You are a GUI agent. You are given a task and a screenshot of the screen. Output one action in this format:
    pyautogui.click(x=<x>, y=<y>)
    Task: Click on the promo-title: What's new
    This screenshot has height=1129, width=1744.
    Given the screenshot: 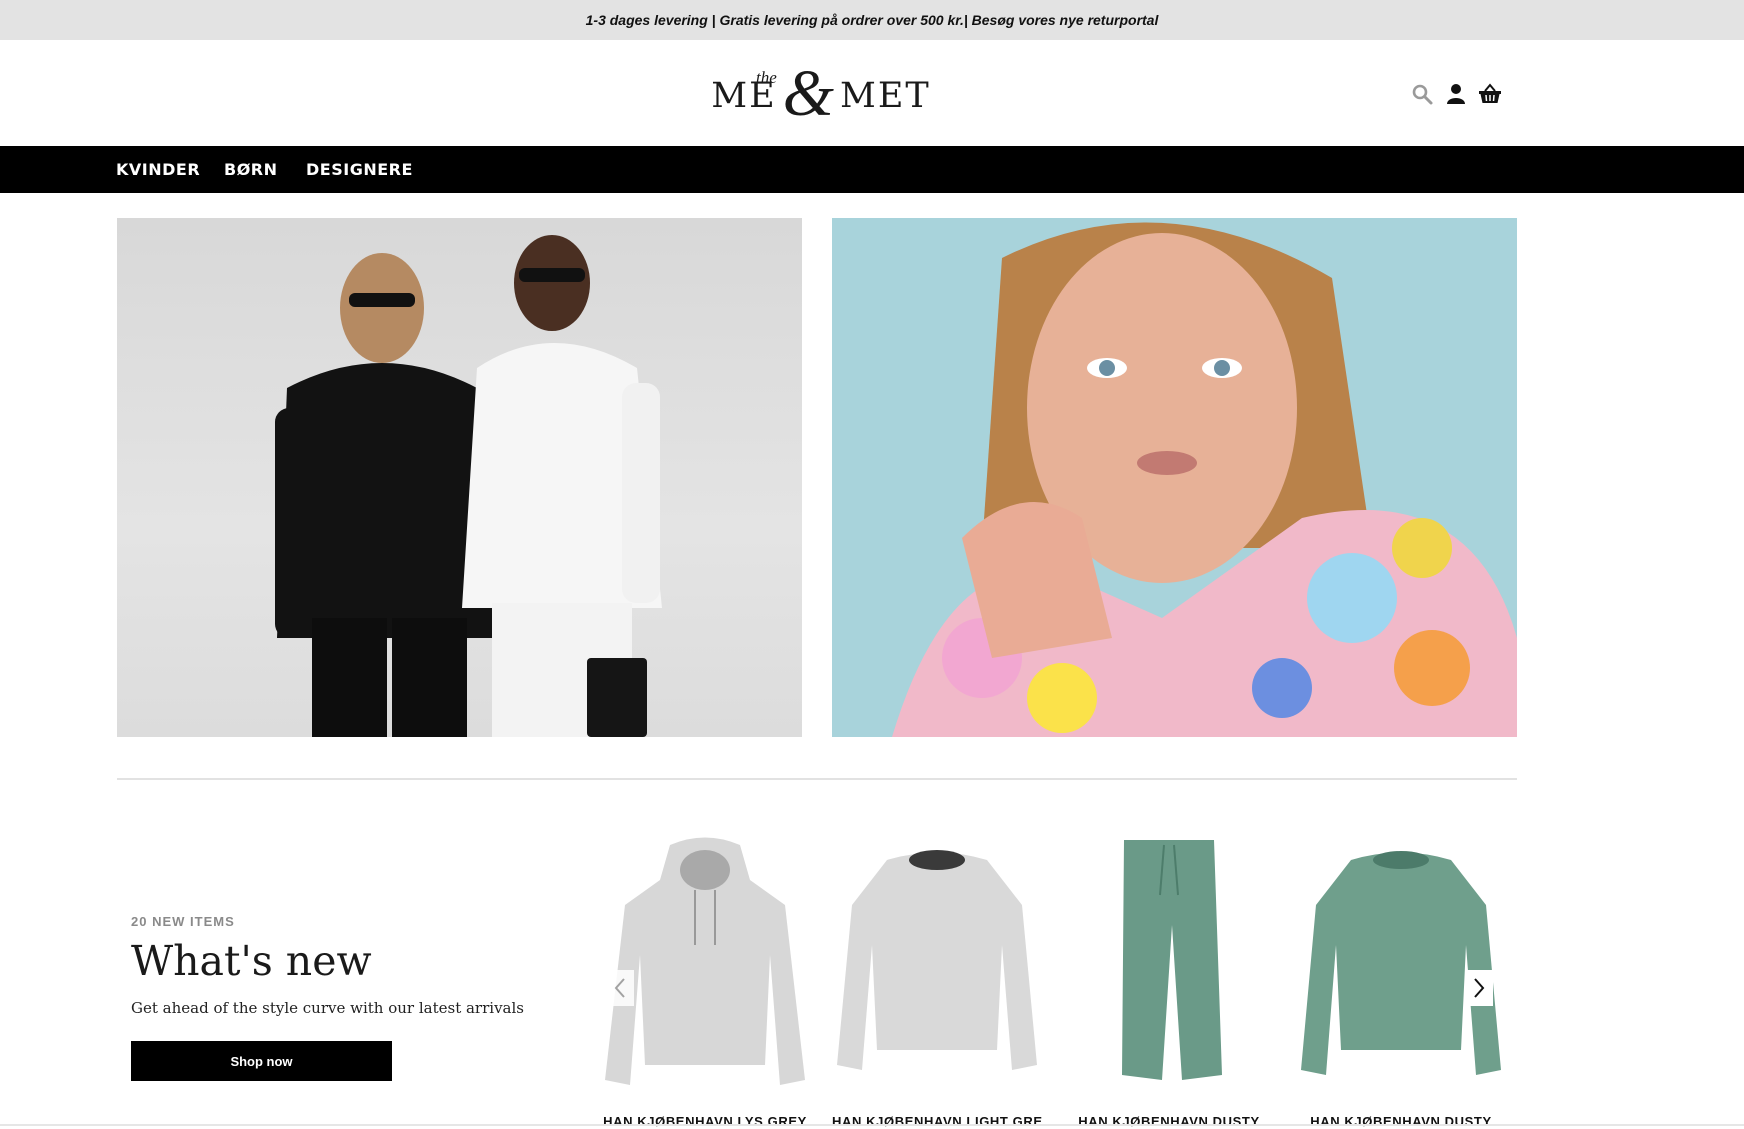 What is the action you would take?
    pyautogui.click(x=251, y=961)
    